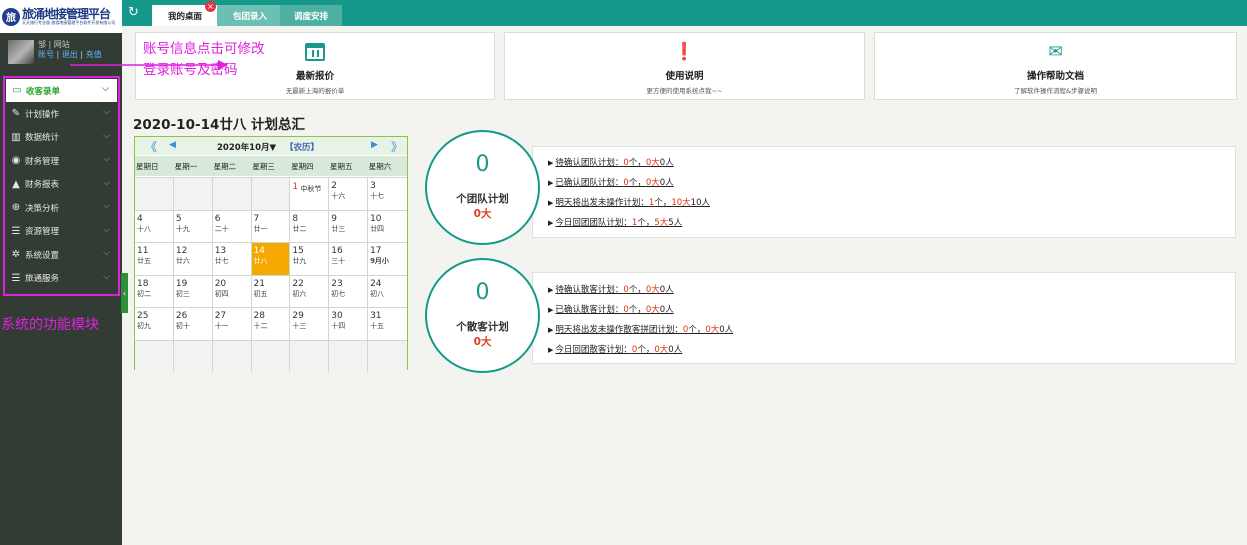 The image size is (1247, 545). What do you see at coordinates (1055, 66) in the screenshot?
I see `card-help-docs: ✉ 操作帮助文档 了解软件操作流程&步骤说明` at bounding box center [1055, 66].